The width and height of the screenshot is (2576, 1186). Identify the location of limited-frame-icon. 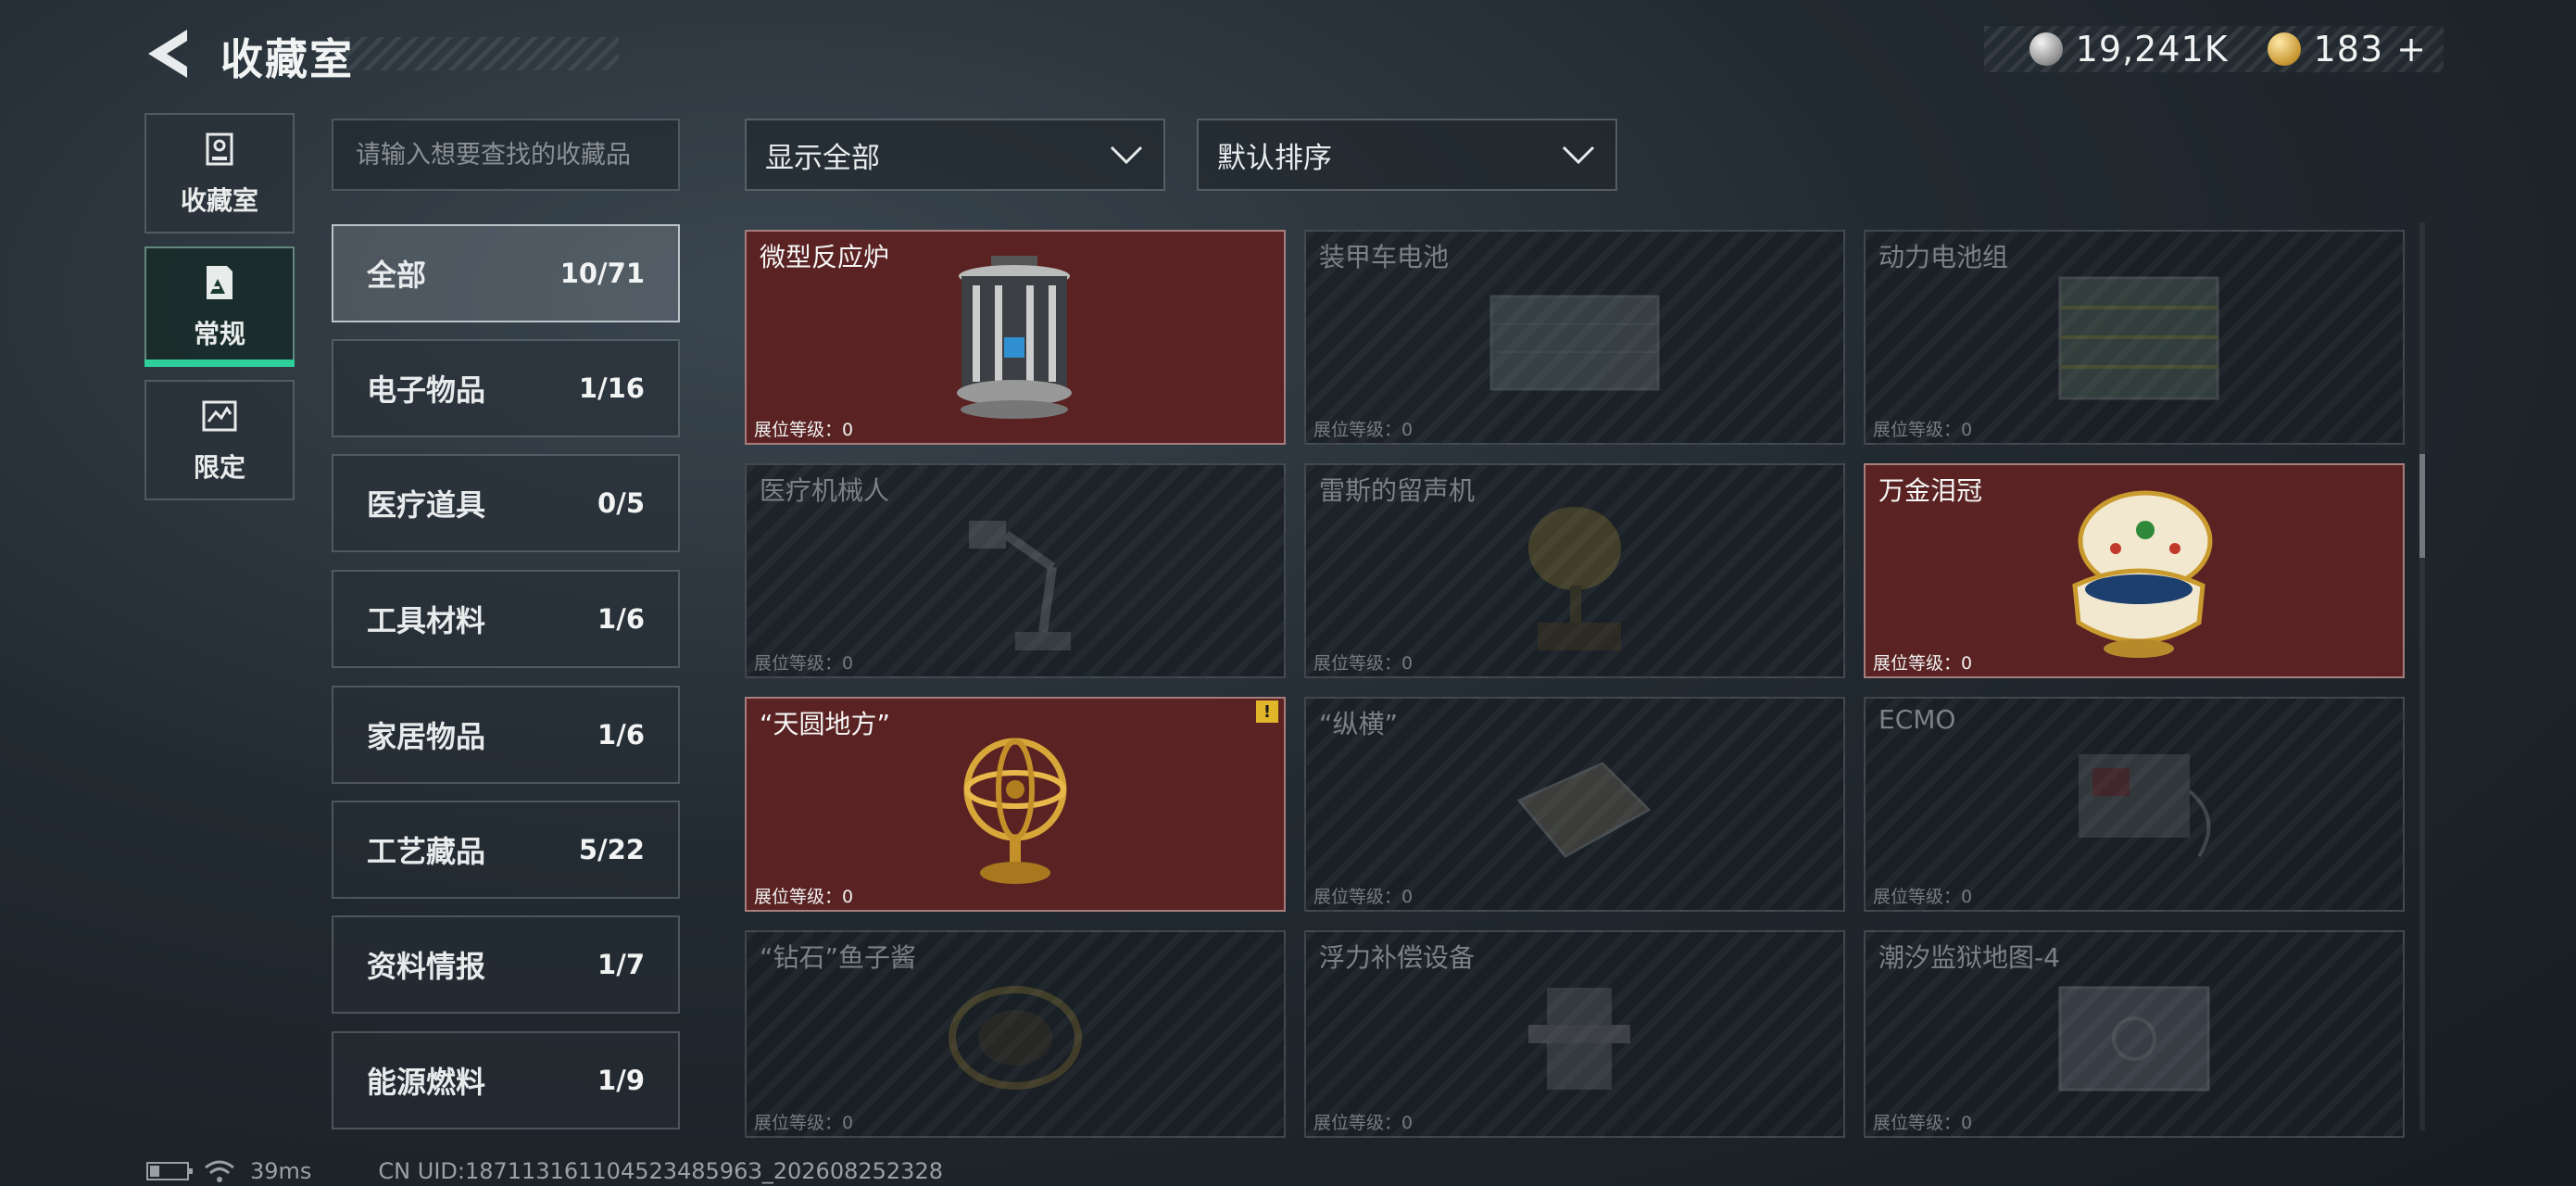
(219, 416).